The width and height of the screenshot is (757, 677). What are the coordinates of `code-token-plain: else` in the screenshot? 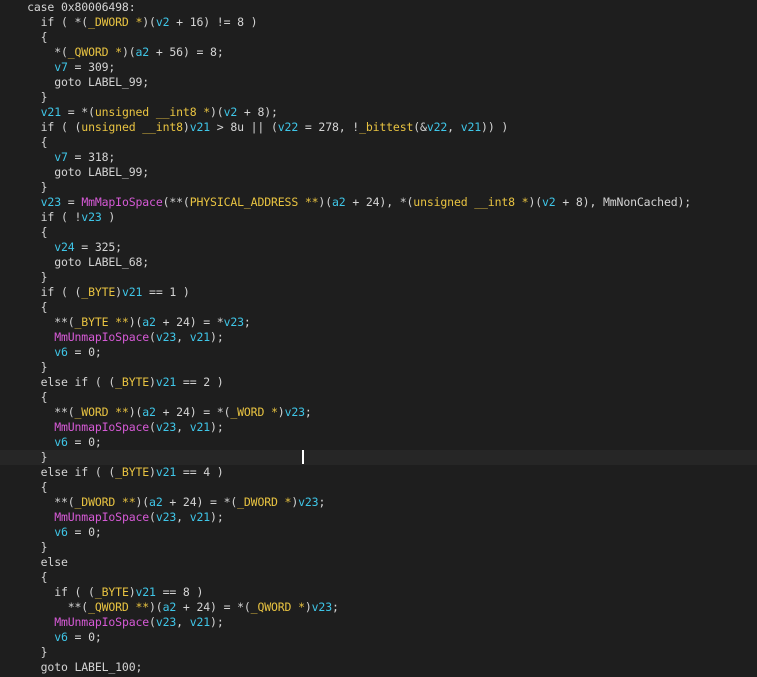 It's located at (34, 562).